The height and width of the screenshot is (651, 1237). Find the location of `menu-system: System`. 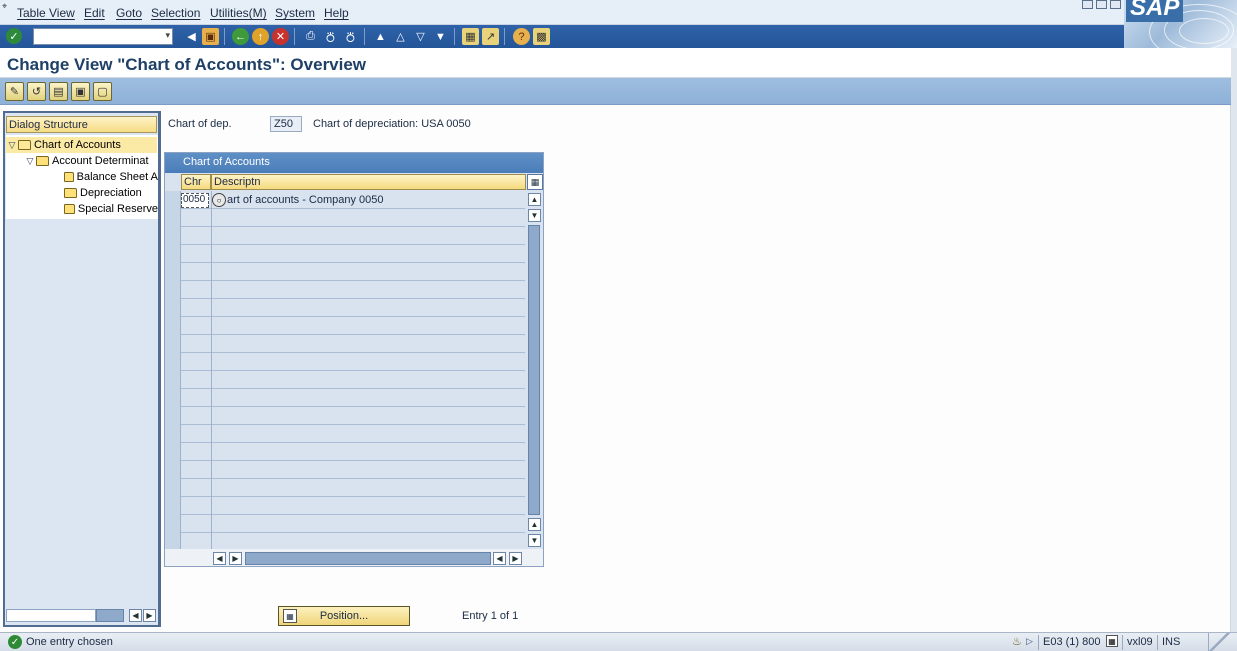

menu-system: System is located at coordinates (295, 13).